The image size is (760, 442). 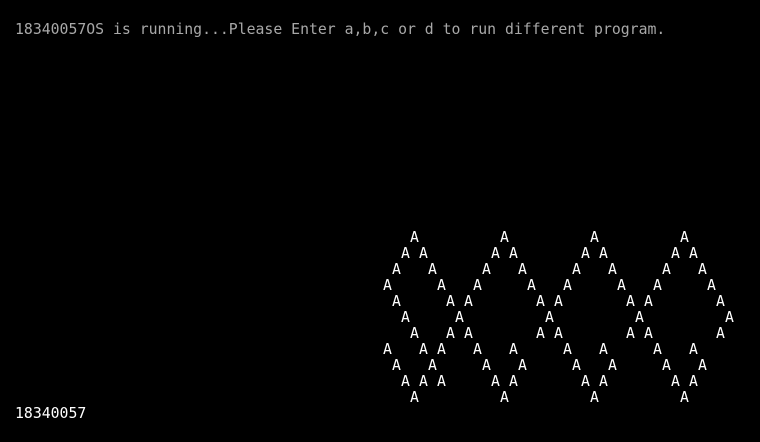 What do you see at coordinates (51, 413) in the screenshot?
I see `student-id-label: 18340057` at bounding box center [51, 413].